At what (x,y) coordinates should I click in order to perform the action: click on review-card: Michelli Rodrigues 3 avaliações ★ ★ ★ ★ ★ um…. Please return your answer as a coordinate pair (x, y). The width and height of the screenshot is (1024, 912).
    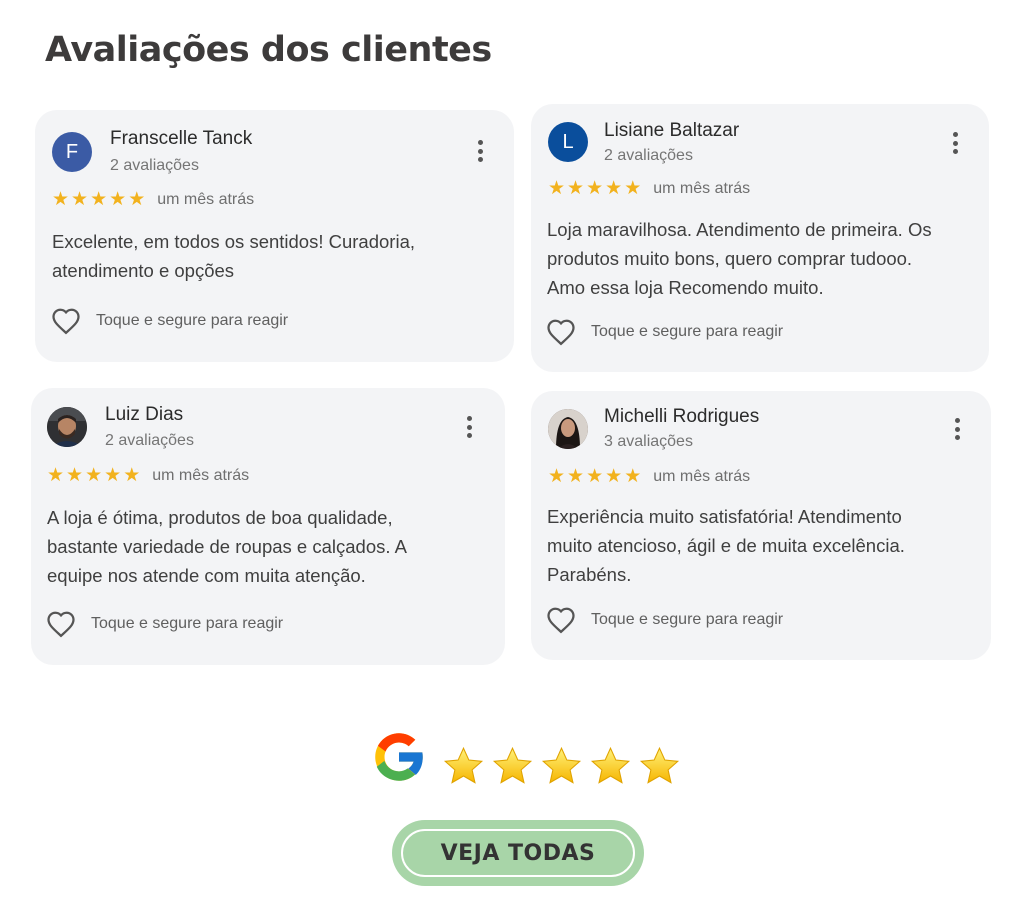
    Looking at the image, I should click on (761, 525).